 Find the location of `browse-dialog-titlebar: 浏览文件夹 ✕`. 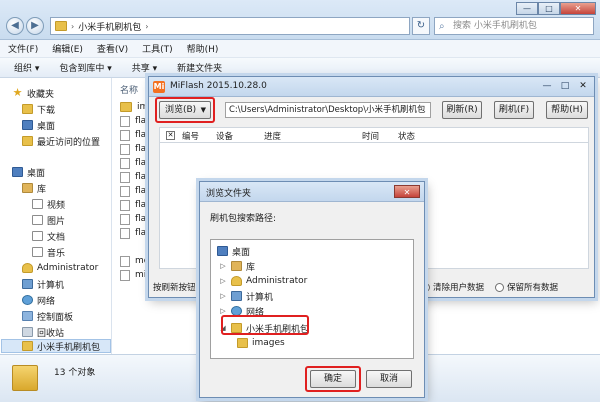

browse-dialog-titlebar: 浏览文件夹 ✕ is located at coordinates (312, 192).